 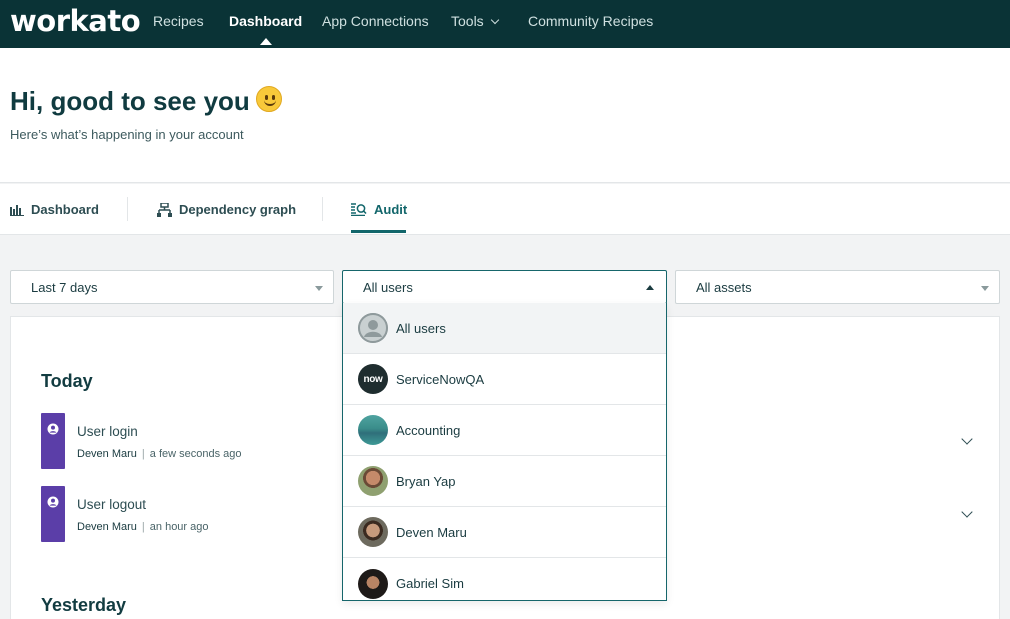 I want to click on assets-select: All assets, so click(x=837, y=287).